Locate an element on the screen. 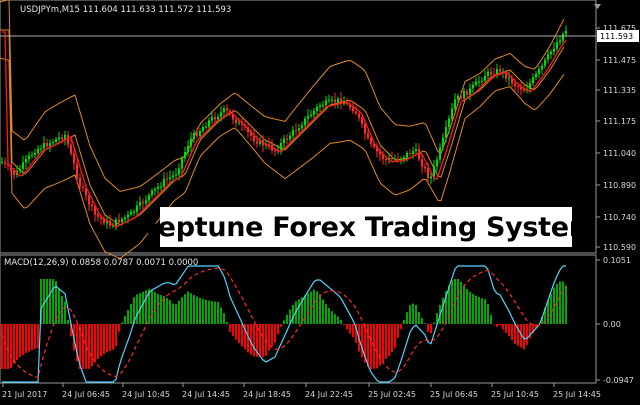 The width and height of the screenshot is (640, 405). macd-axis: 0.1051 0.00 -0.0947 is located at coordinates (615, 320).